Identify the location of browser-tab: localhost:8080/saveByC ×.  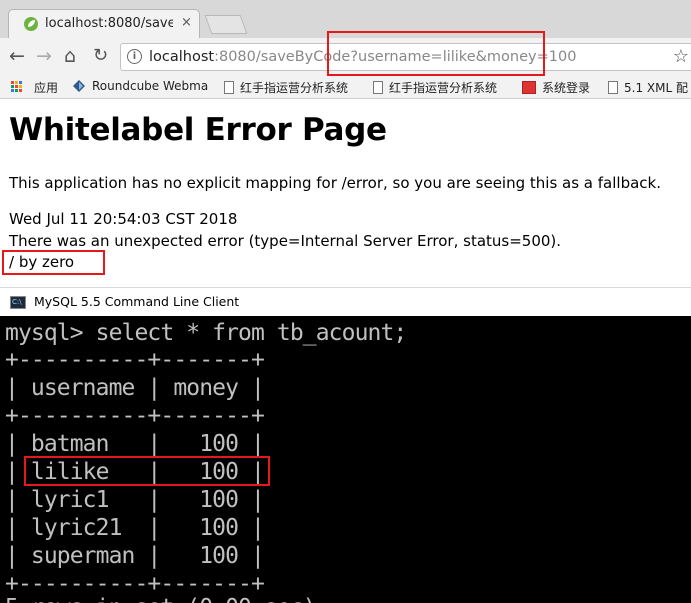
(104, 23).